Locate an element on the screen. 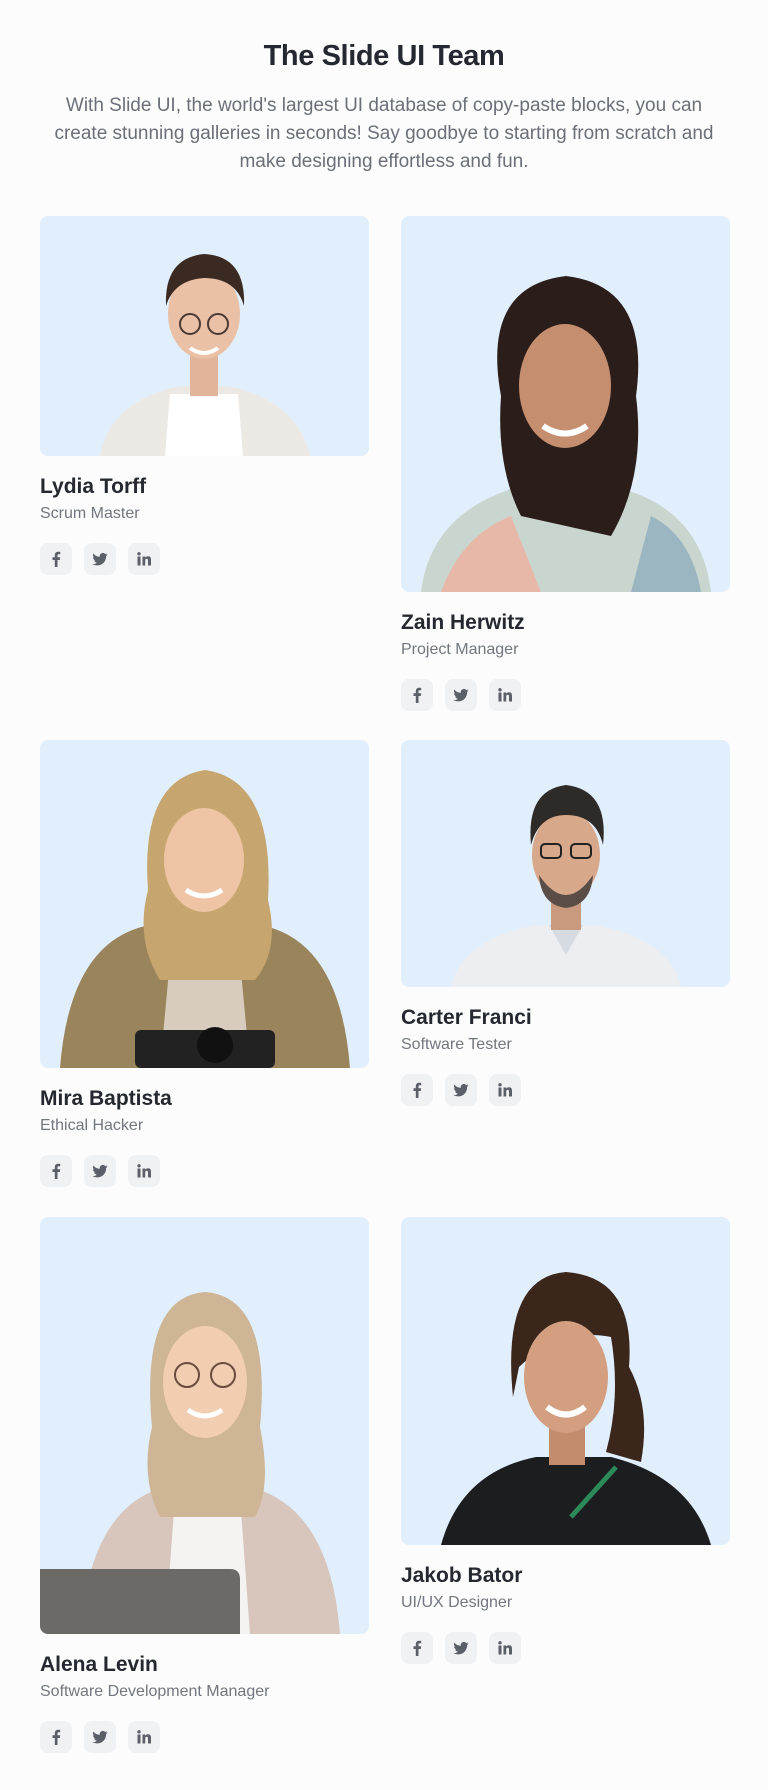 This screenshot has width=768, height=1790. page-title: The Slide UI Team is located at coordinates (384, 56).